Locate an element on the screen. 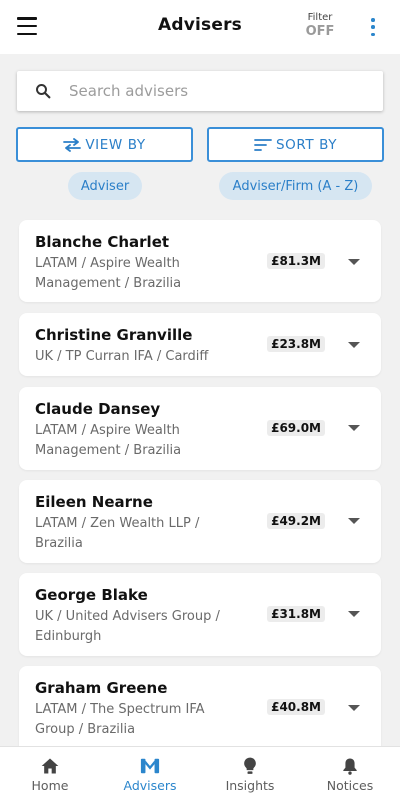 This screenshot has width=400, height=800. aum-badge: £40.8M is located at coordinates (296, 707).